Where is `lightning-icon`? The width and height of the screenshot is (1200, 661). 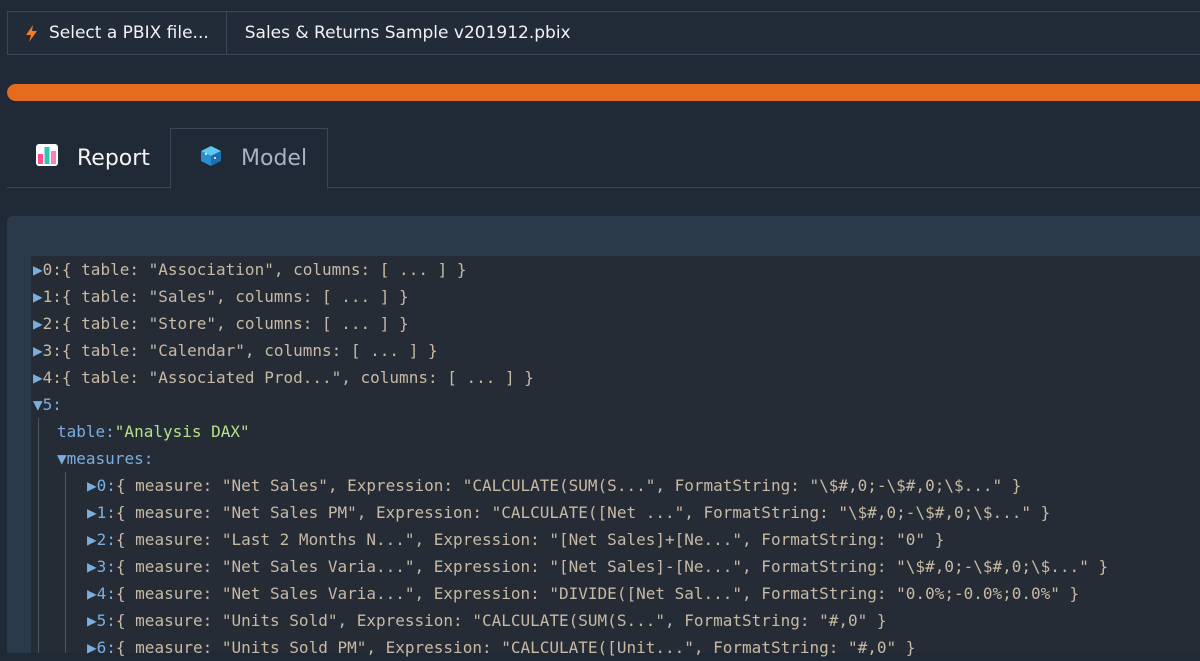 lightning-icon is located at coordinates (31, 33).